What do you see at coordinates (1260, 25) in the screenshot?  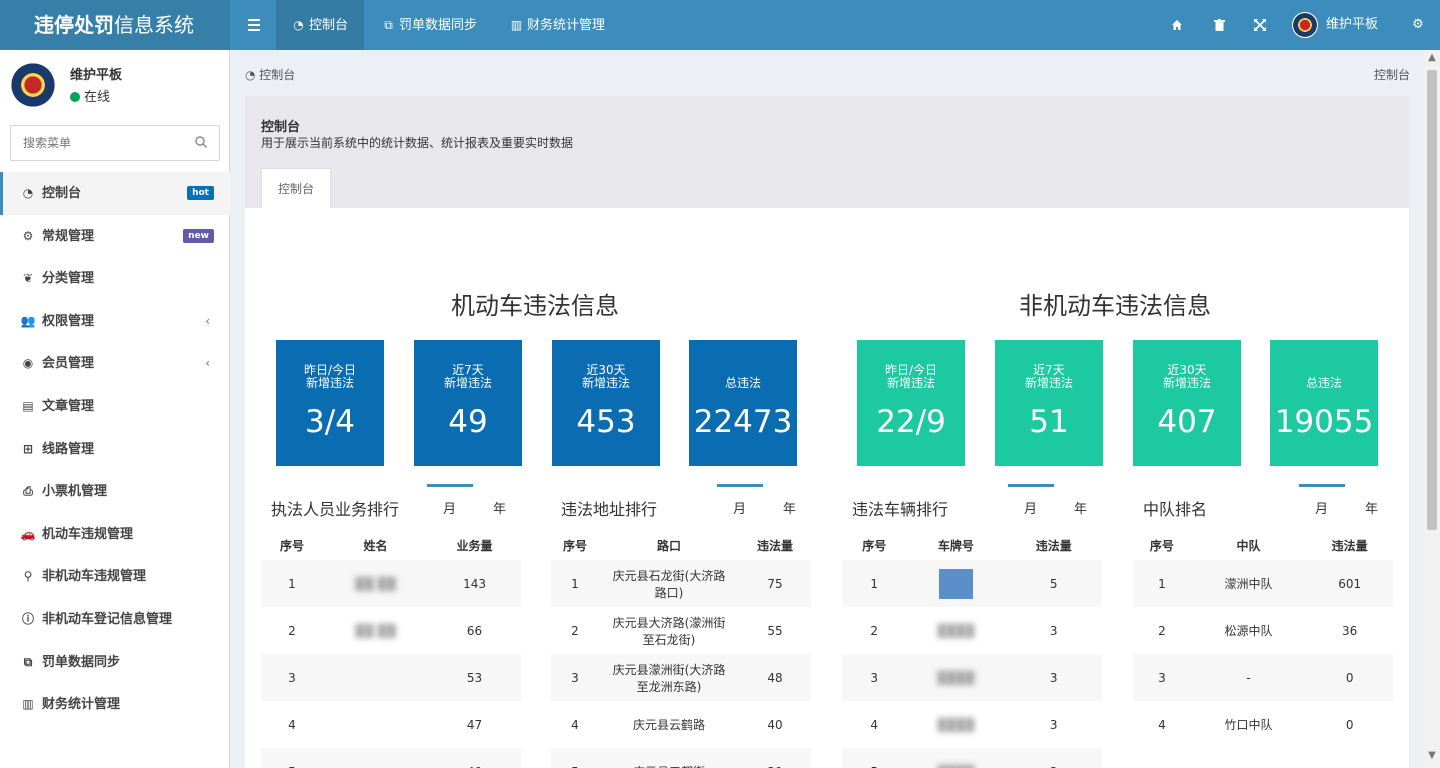 I see `fullscreen-button` at bounding box center [1260, 25].